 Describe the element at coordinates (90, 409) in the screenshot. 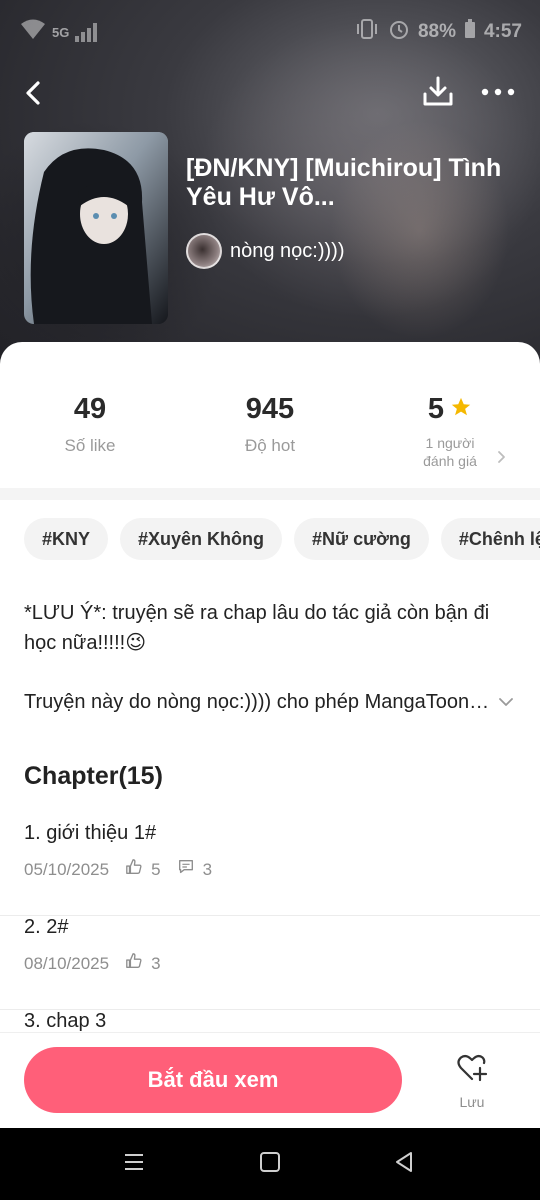

I see `likes-count: 49` at that location.